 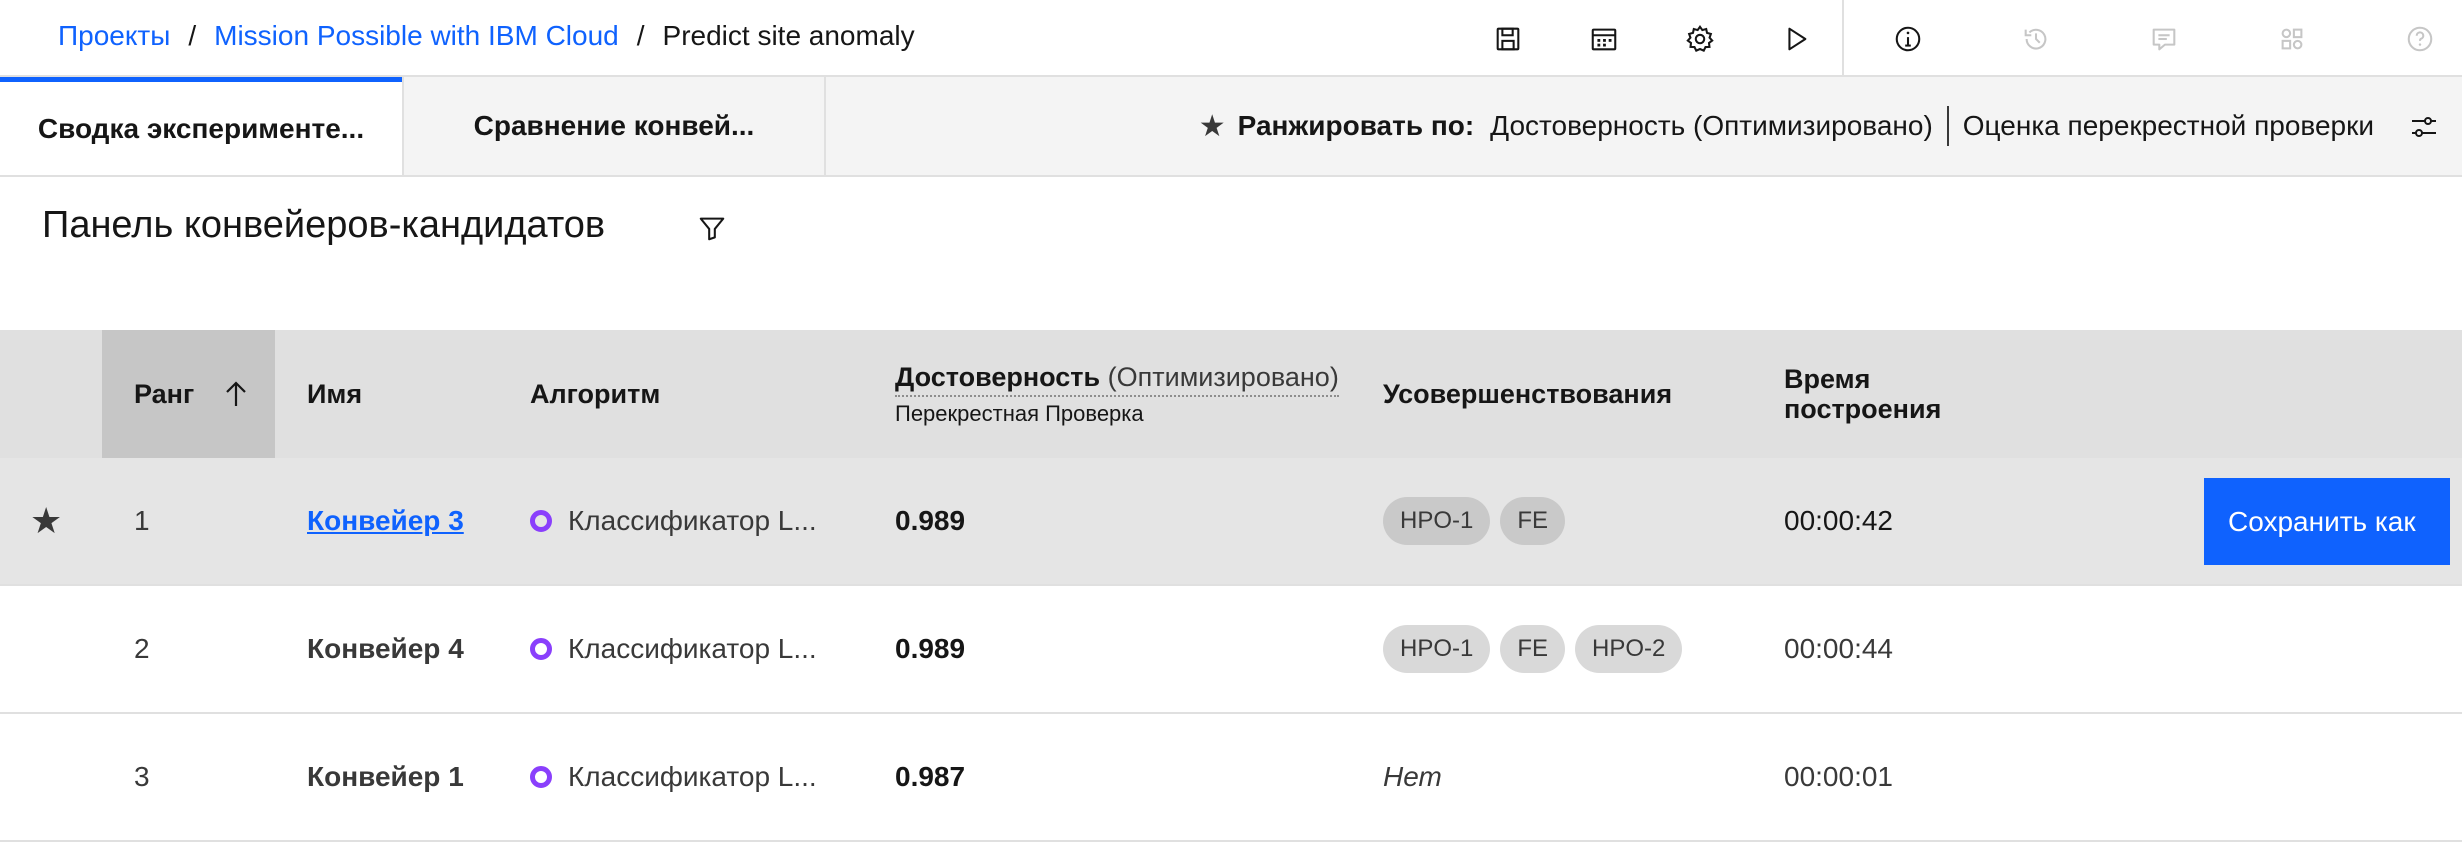 I want to click on breadcrumb-projects-link: Проекты, so click(x=114, y=36).